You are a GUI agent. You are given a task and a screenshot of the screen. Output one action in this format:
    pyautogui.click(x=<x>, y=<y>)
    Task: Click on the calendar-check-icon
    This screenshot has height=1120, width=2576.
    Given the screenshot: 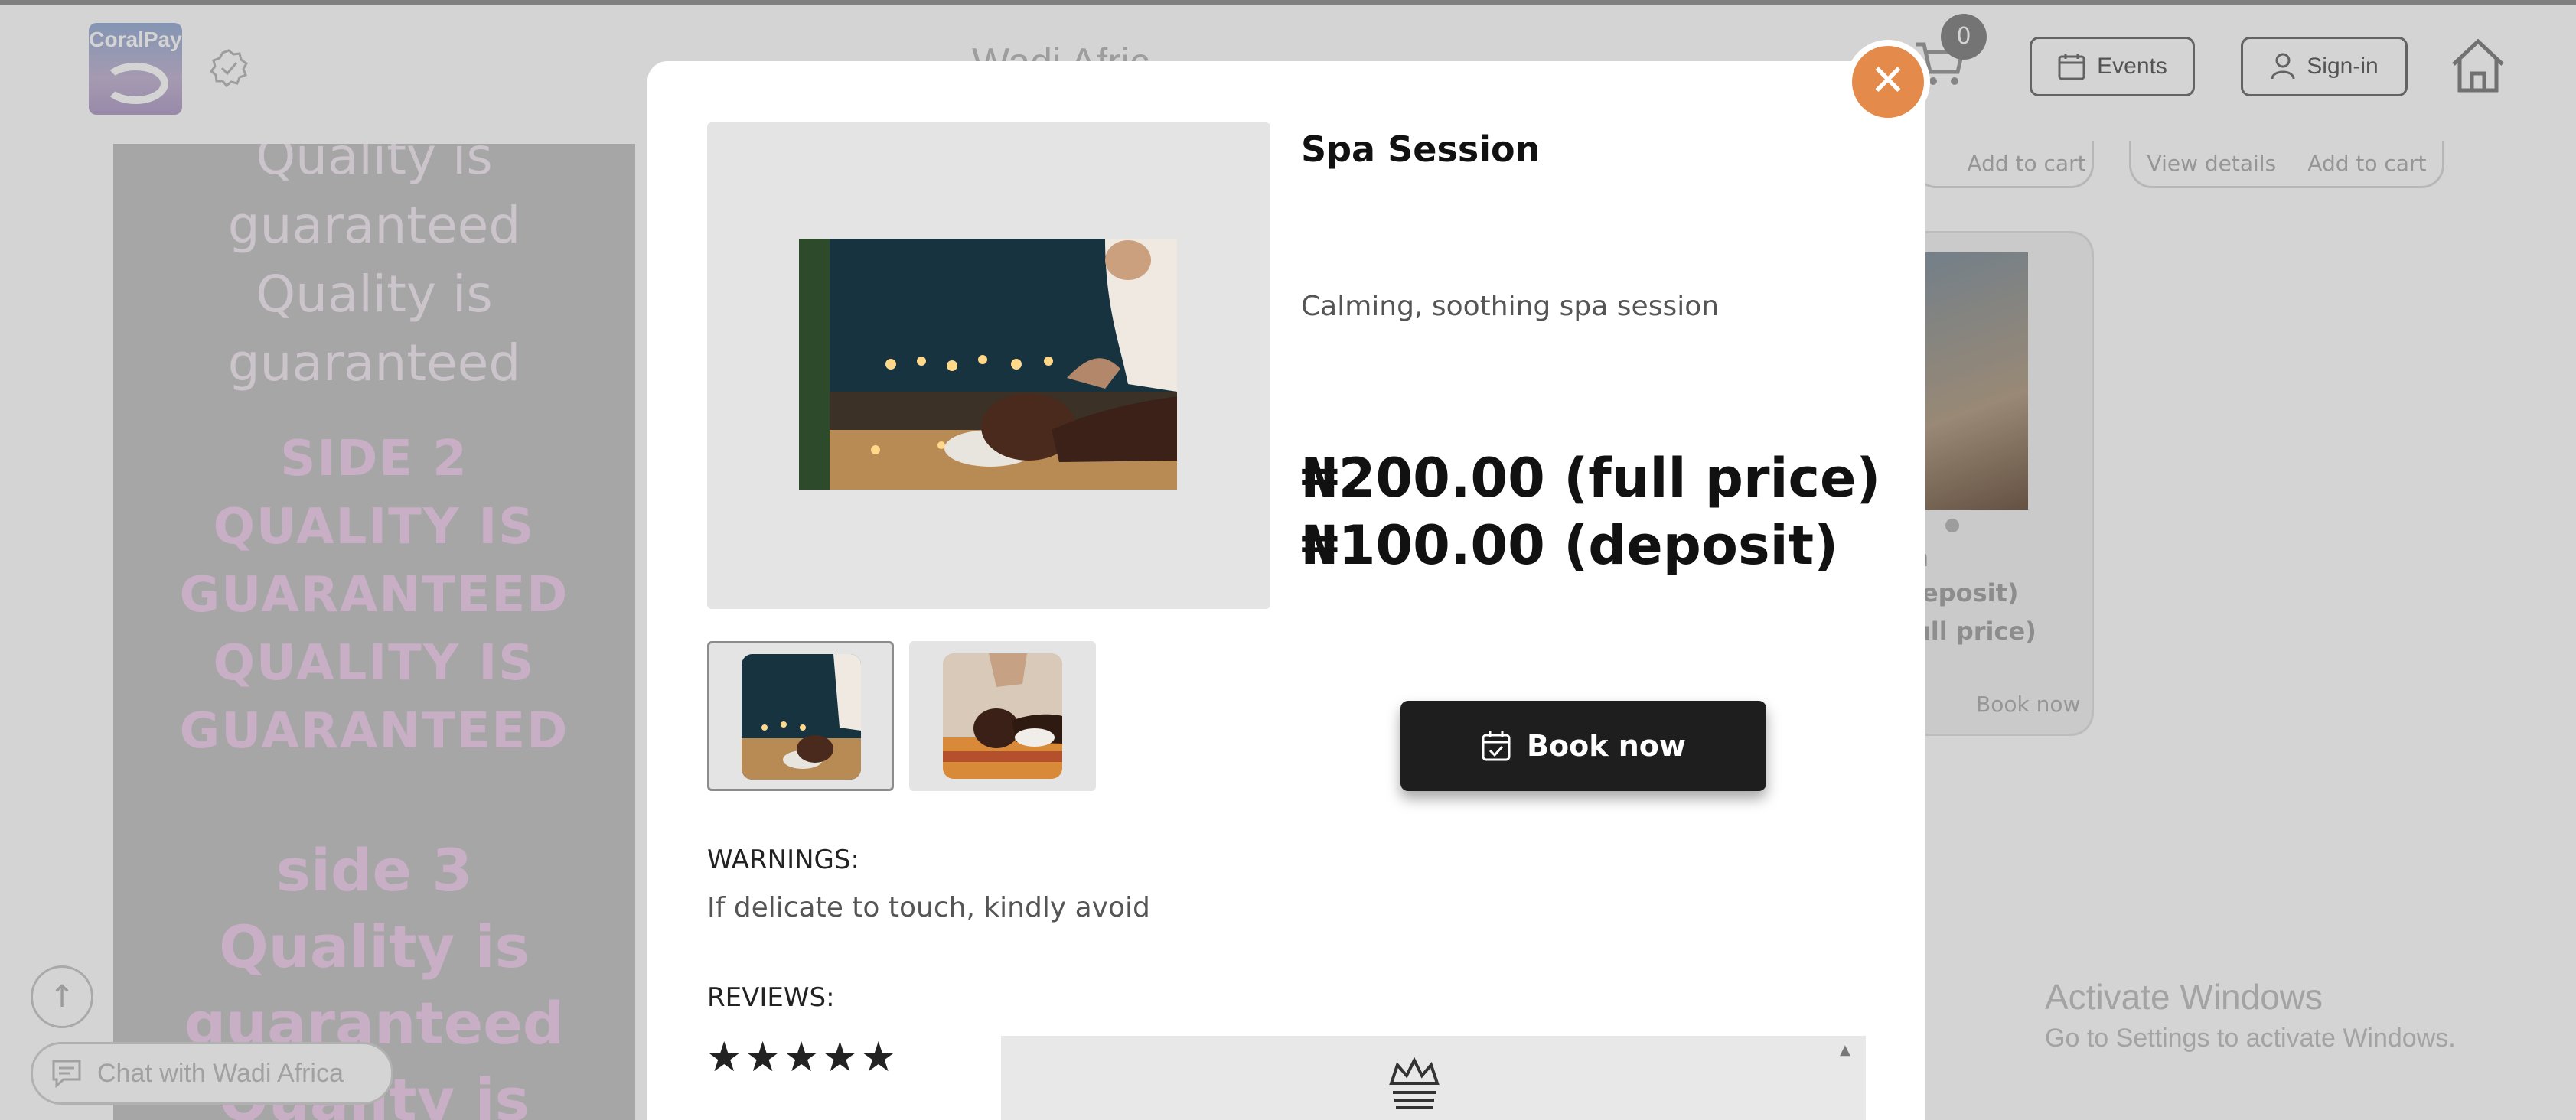 What is the action you would take?
    pyautogui.click(x=1496, y=746)
    